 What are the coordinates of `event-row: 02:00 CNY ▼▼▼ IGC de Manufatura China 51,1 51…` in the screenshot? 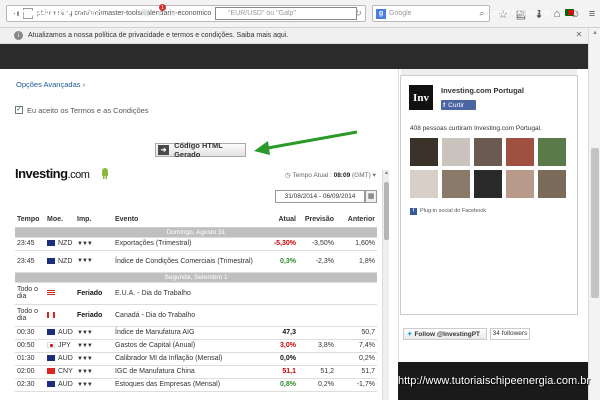 It's located at (196, 372).